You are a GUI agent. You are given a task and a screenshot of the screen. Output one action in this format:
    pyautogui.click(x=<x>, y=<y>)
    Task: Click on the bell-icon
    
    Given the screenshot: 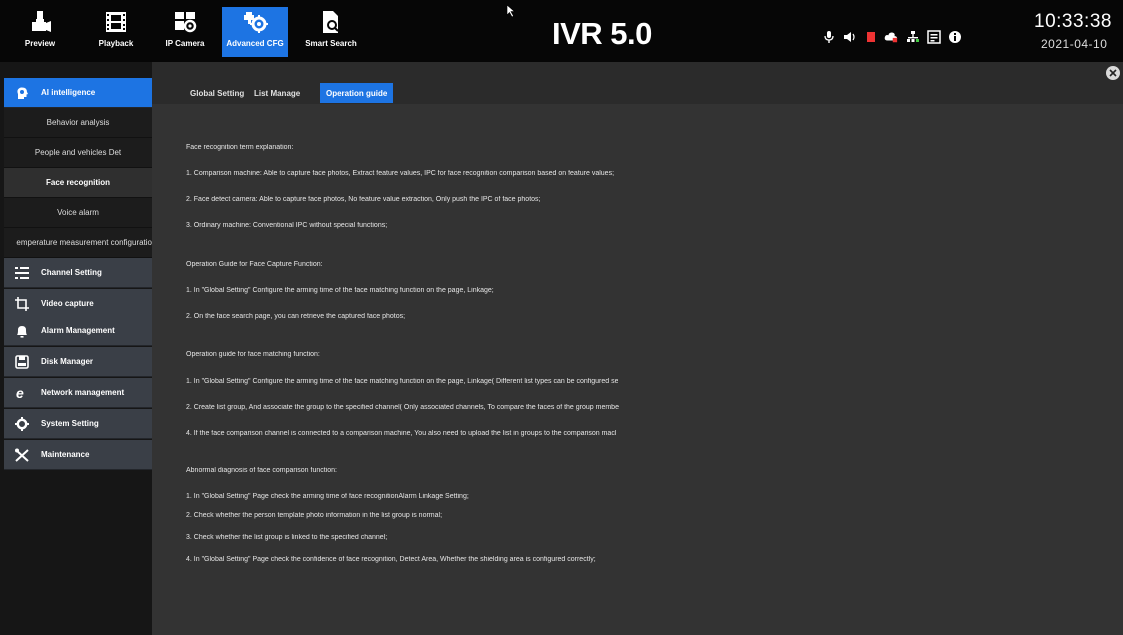 What is the action you would take?
    pyautogui.click(x=22, y=331)
    